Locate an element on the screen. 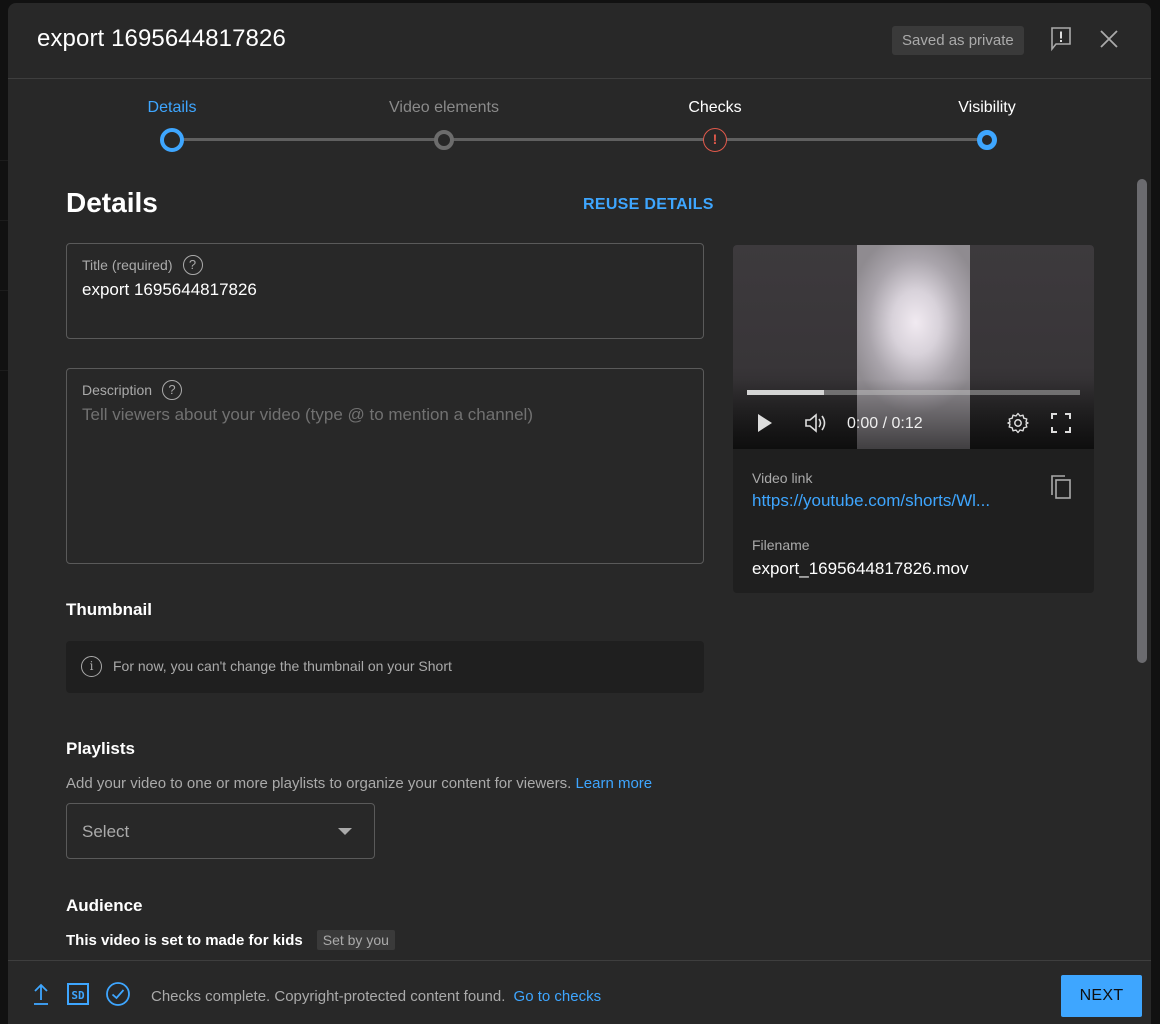 This screenshot has width=1160, height=1024. dialog-title: export 1695644817826 is located at coordinates (161, 38).